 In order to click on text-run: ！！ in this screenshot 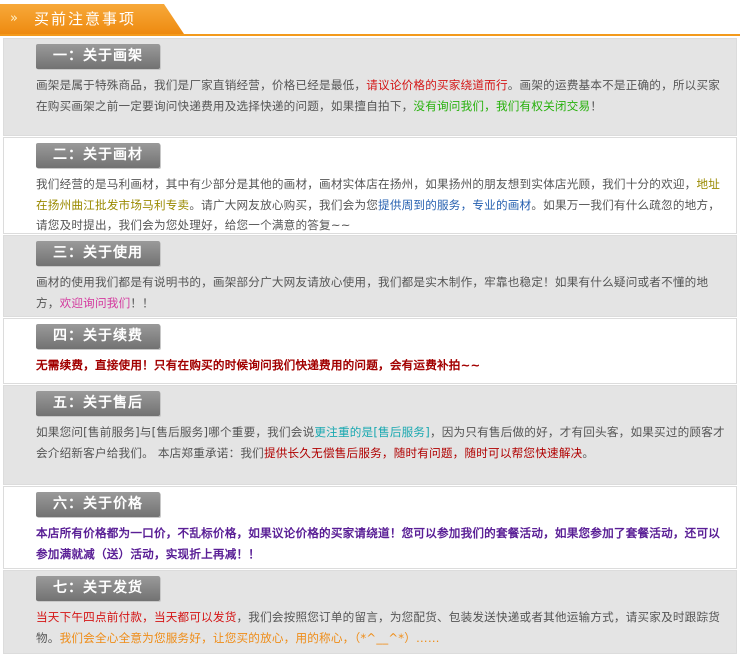, I will do `click(142, 302)`.